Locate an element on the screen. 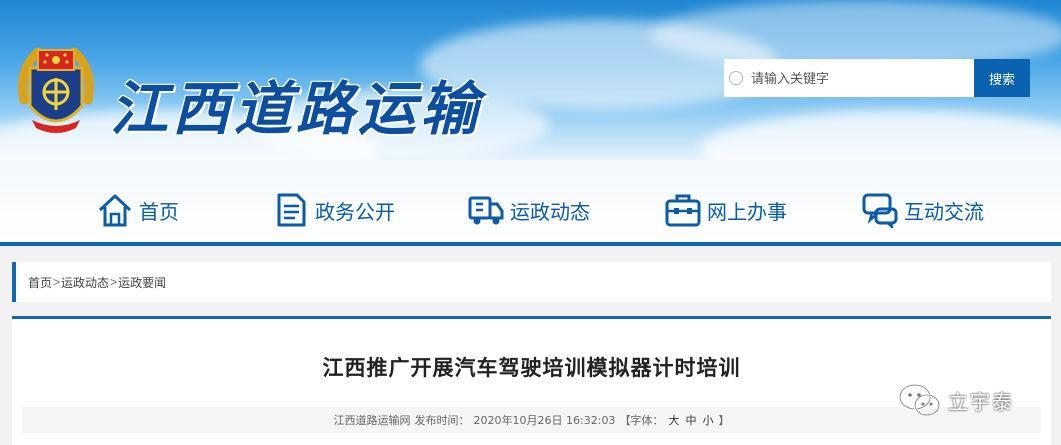 This screenshot has width=1061, height=445. briefcase-icon is located at coordinates (683, 210).